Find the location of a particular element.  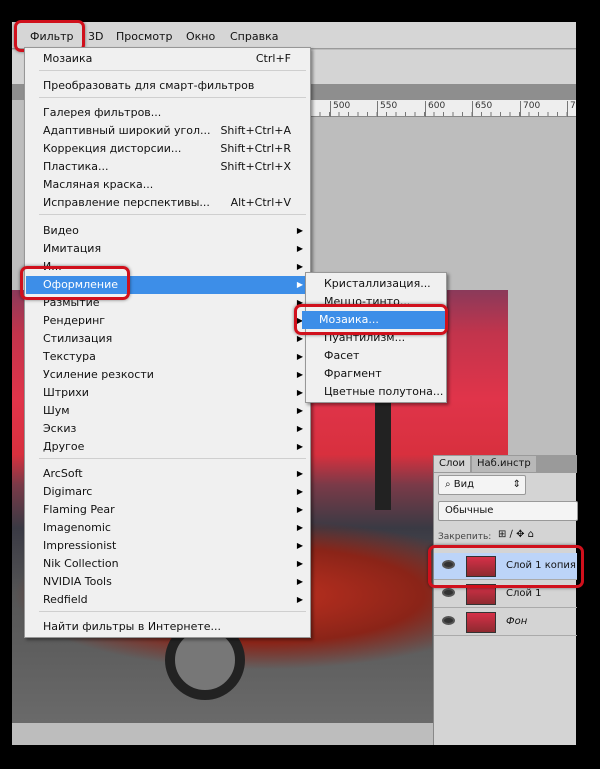

layer-name: Слой 1 is located at coordinates (524, 593).